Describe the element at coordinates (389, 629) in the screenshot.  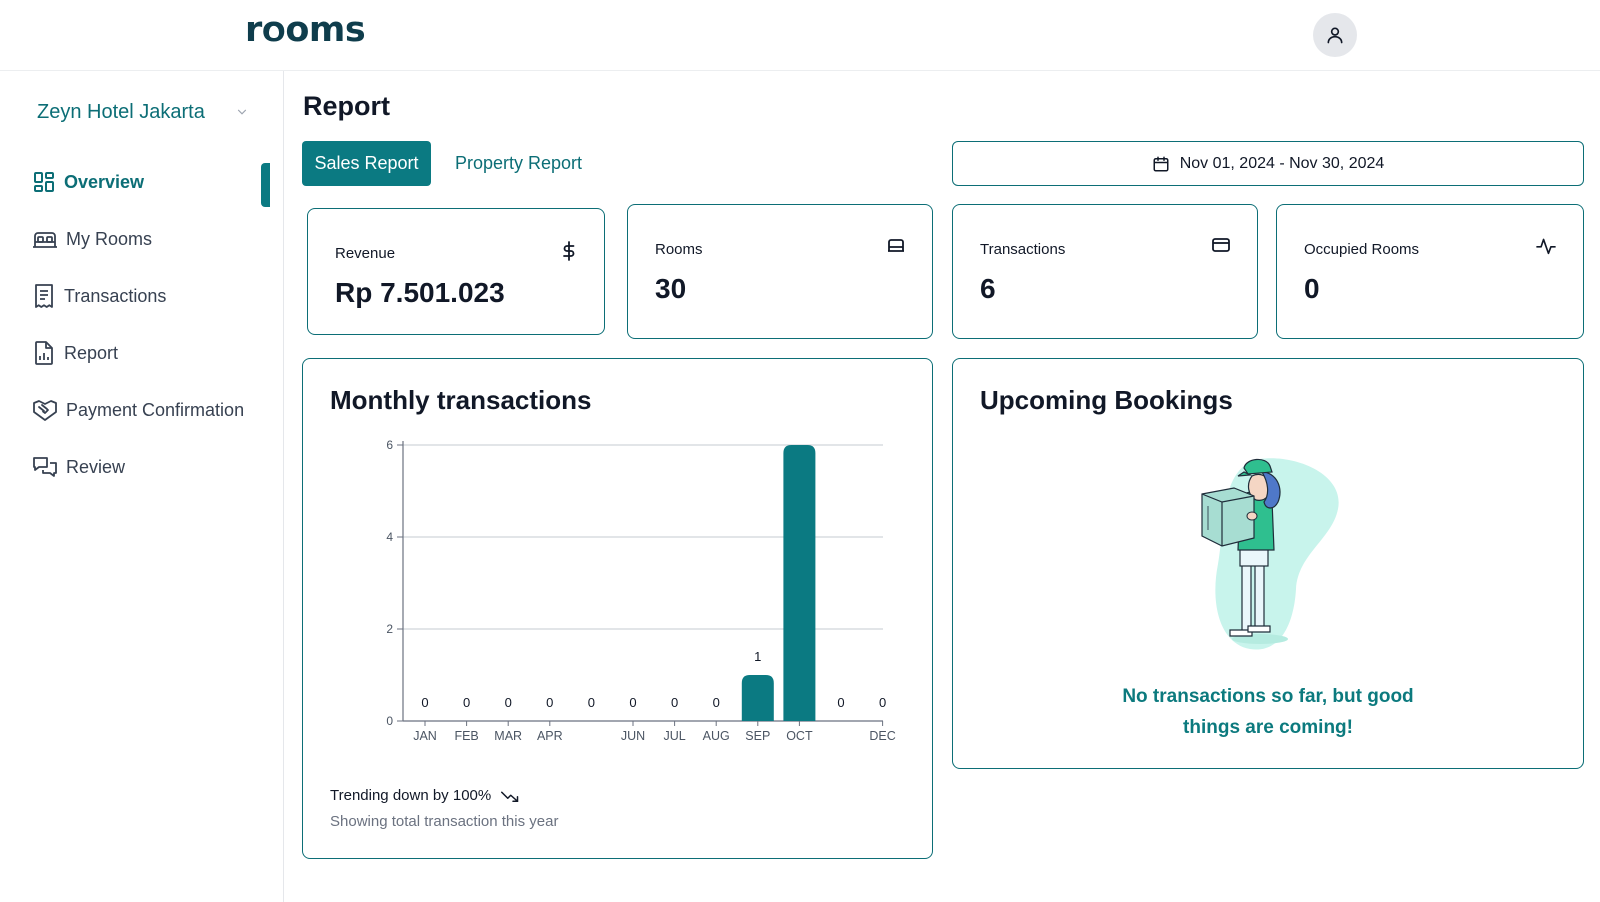
I see `y-tick-label: 2` at that location.